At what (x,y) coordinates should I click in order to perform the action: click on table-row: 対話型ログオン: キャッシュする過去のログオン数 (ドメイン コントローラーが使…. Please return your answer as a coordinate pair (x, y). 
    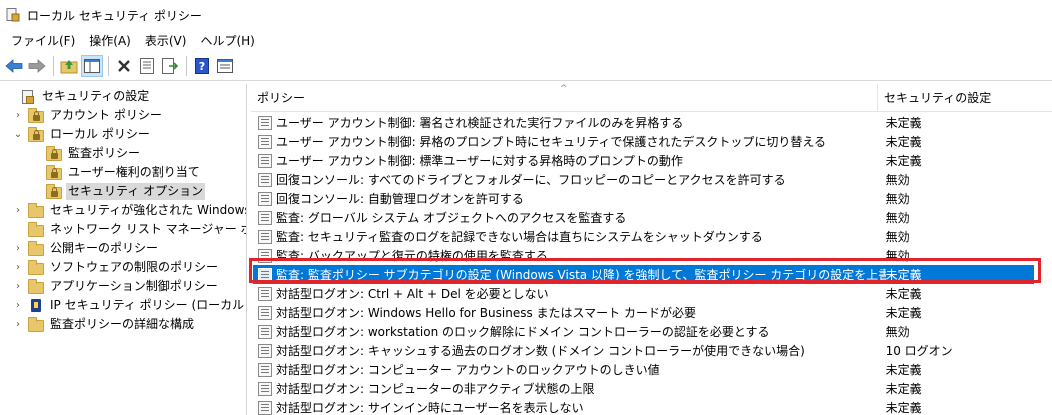
    Looking at the image, I should click on (643, 350).